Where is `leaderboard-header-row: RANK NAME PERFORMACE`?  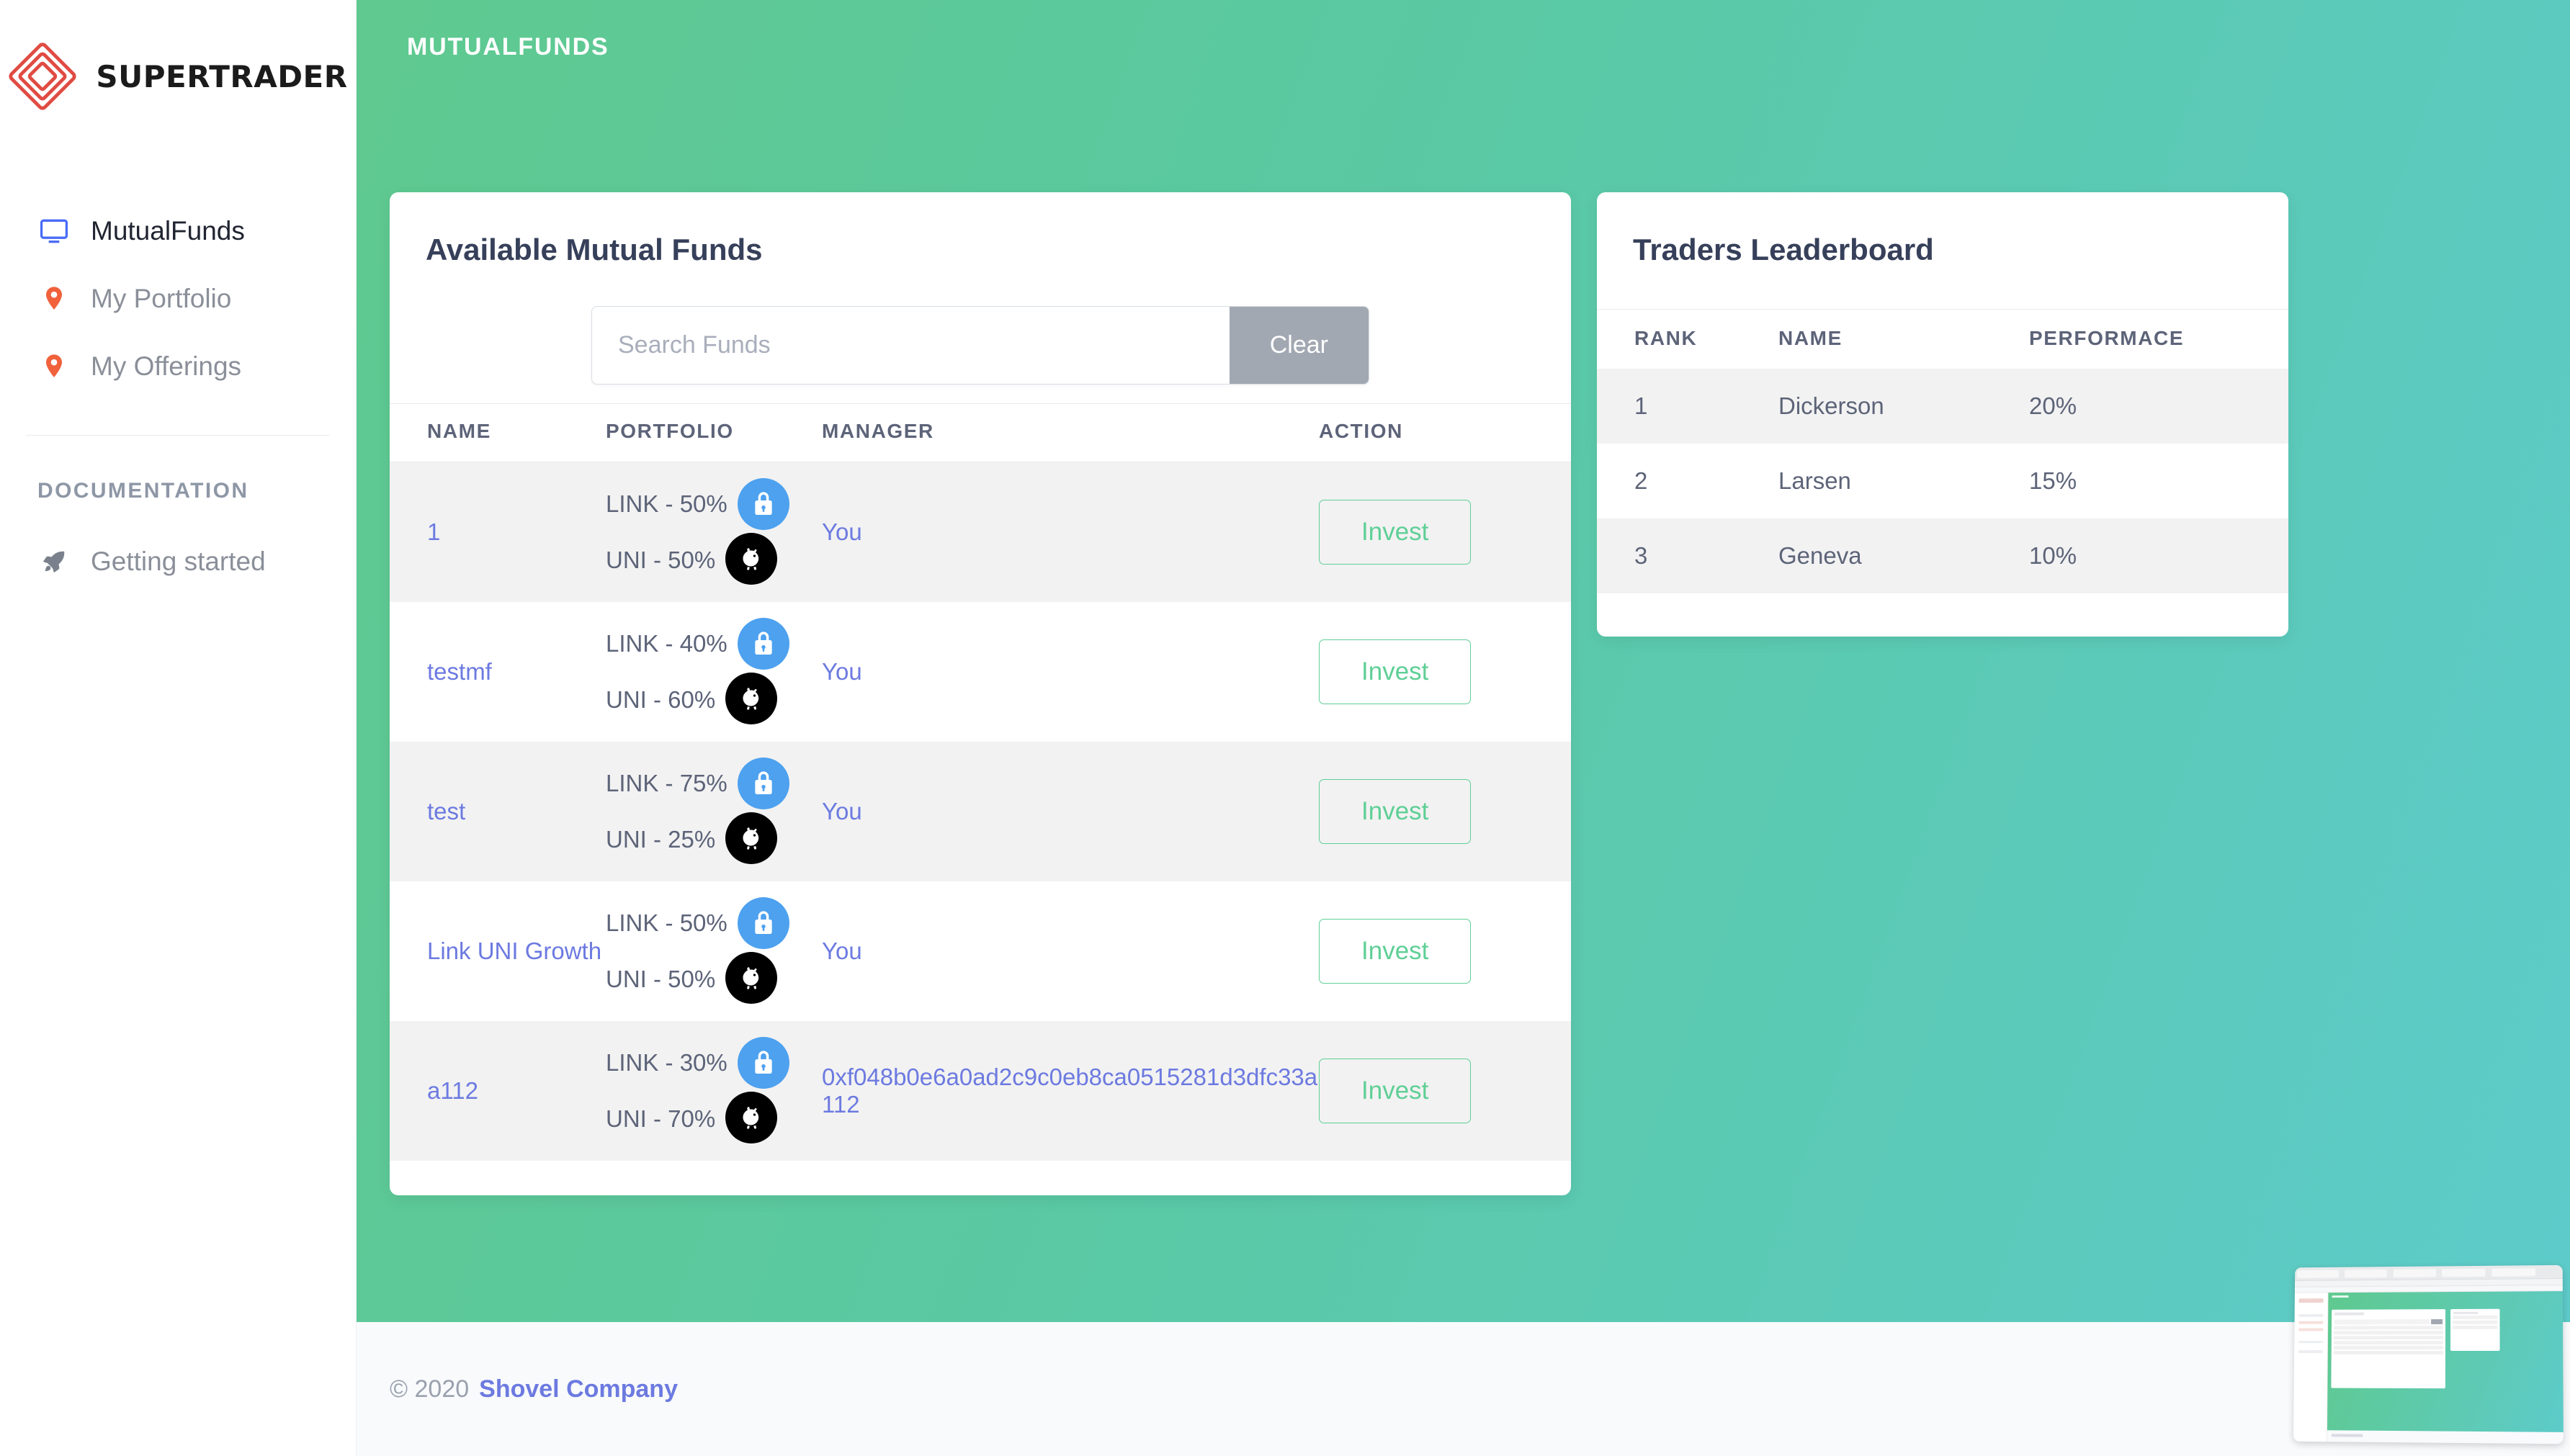
leaderboard-header-row: RANK NAME PERFORMACE is located at coordinates (1942, 339).